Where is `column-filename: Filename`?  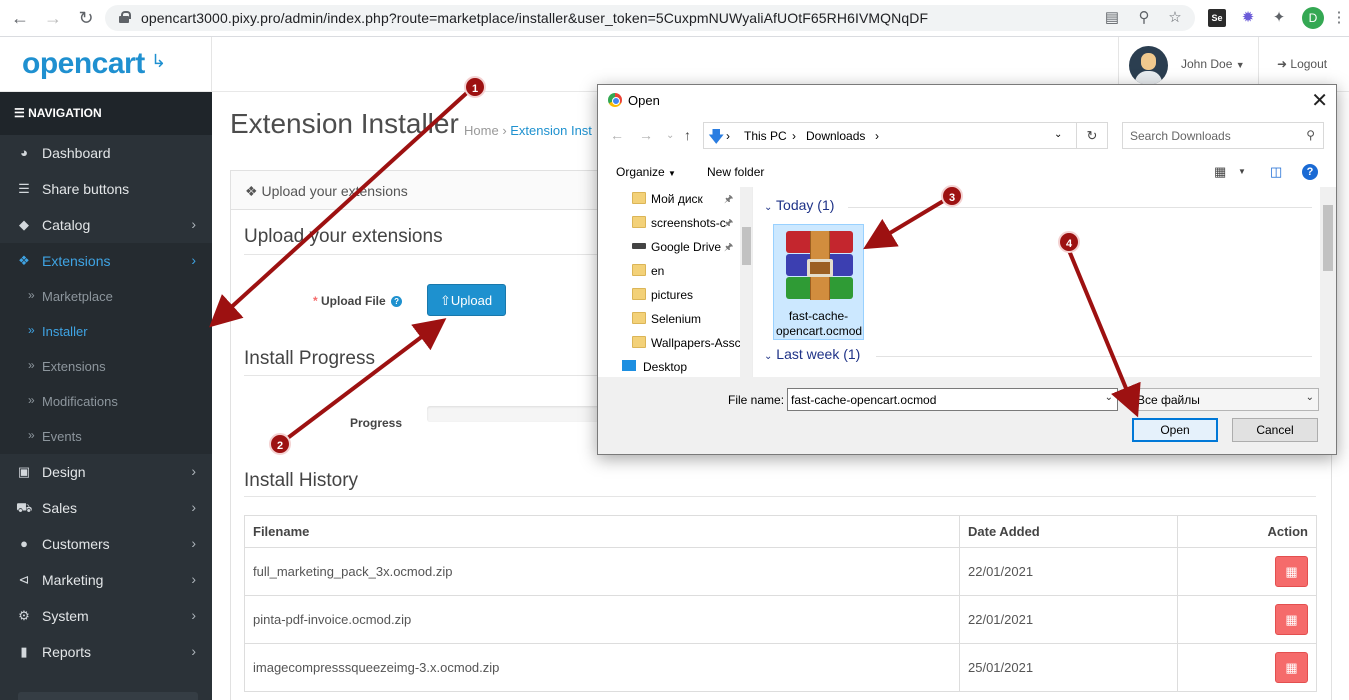
column-filename: Filename is located at coordinates (602, 531).